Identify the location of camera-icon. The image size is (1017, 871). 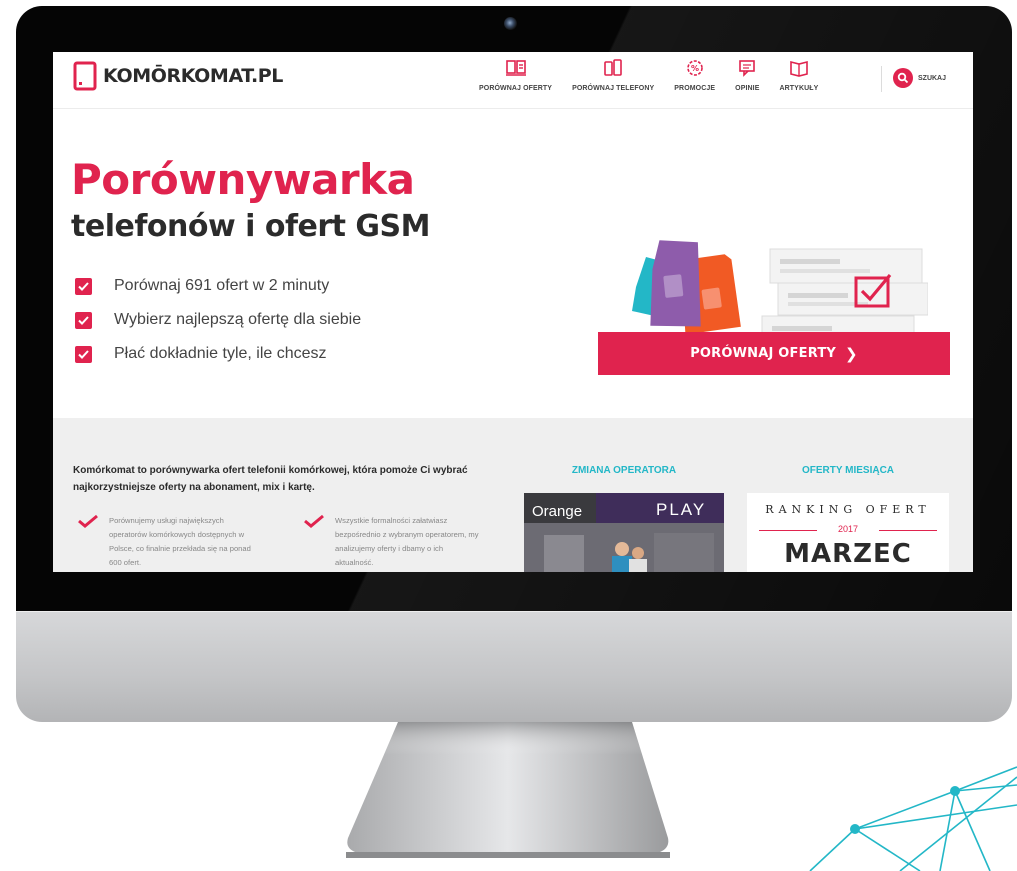
(510, 23).